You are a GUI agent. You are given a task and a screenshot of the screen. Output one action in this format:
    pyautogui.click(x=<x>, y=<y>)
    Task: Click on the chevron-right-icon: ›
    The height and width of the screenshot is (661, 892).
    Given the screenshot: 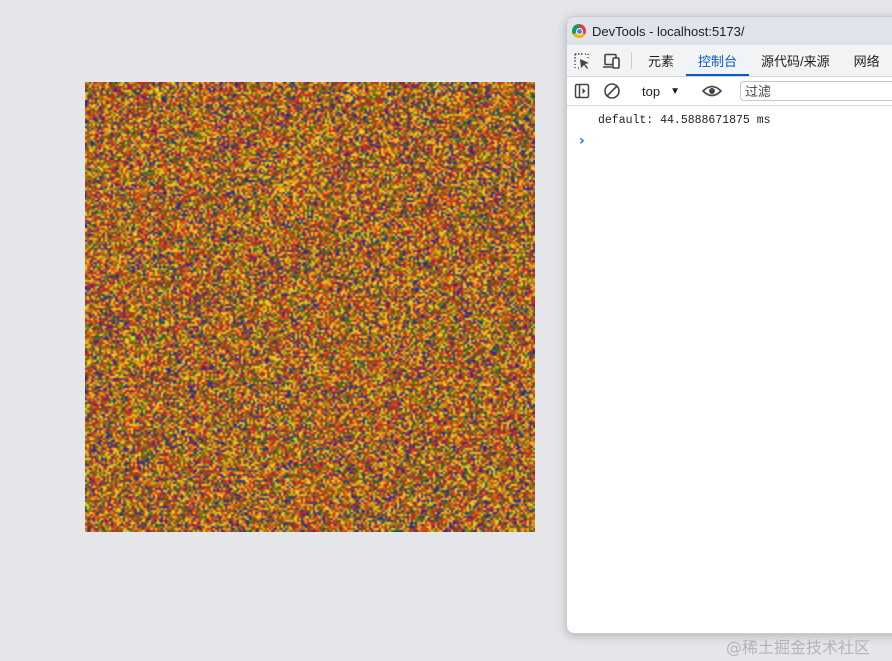 What is the action you would take?
    pyautogui.click(x=582, y=141)
    